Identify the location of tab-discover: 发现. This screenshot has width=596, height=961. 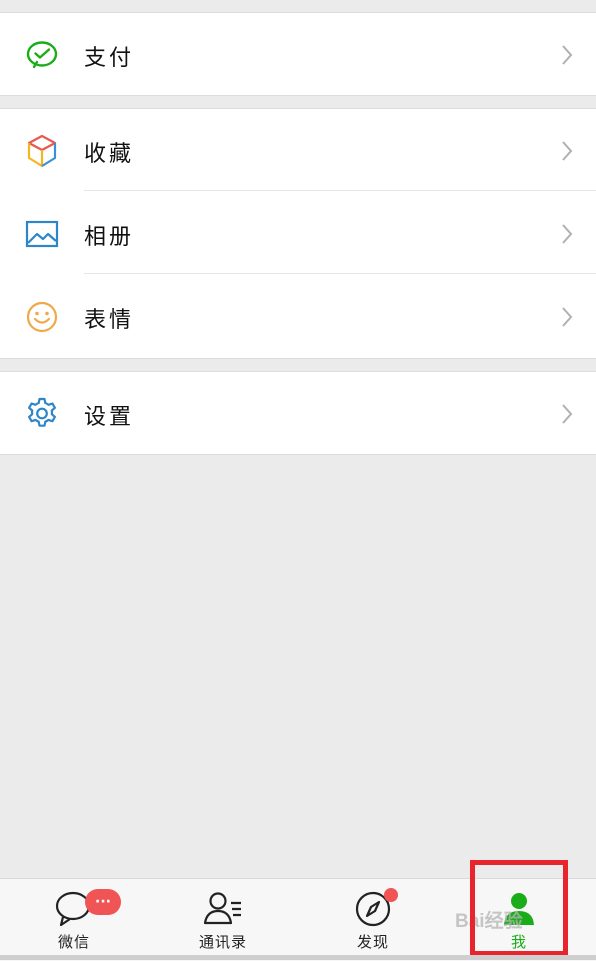
(373, 920).